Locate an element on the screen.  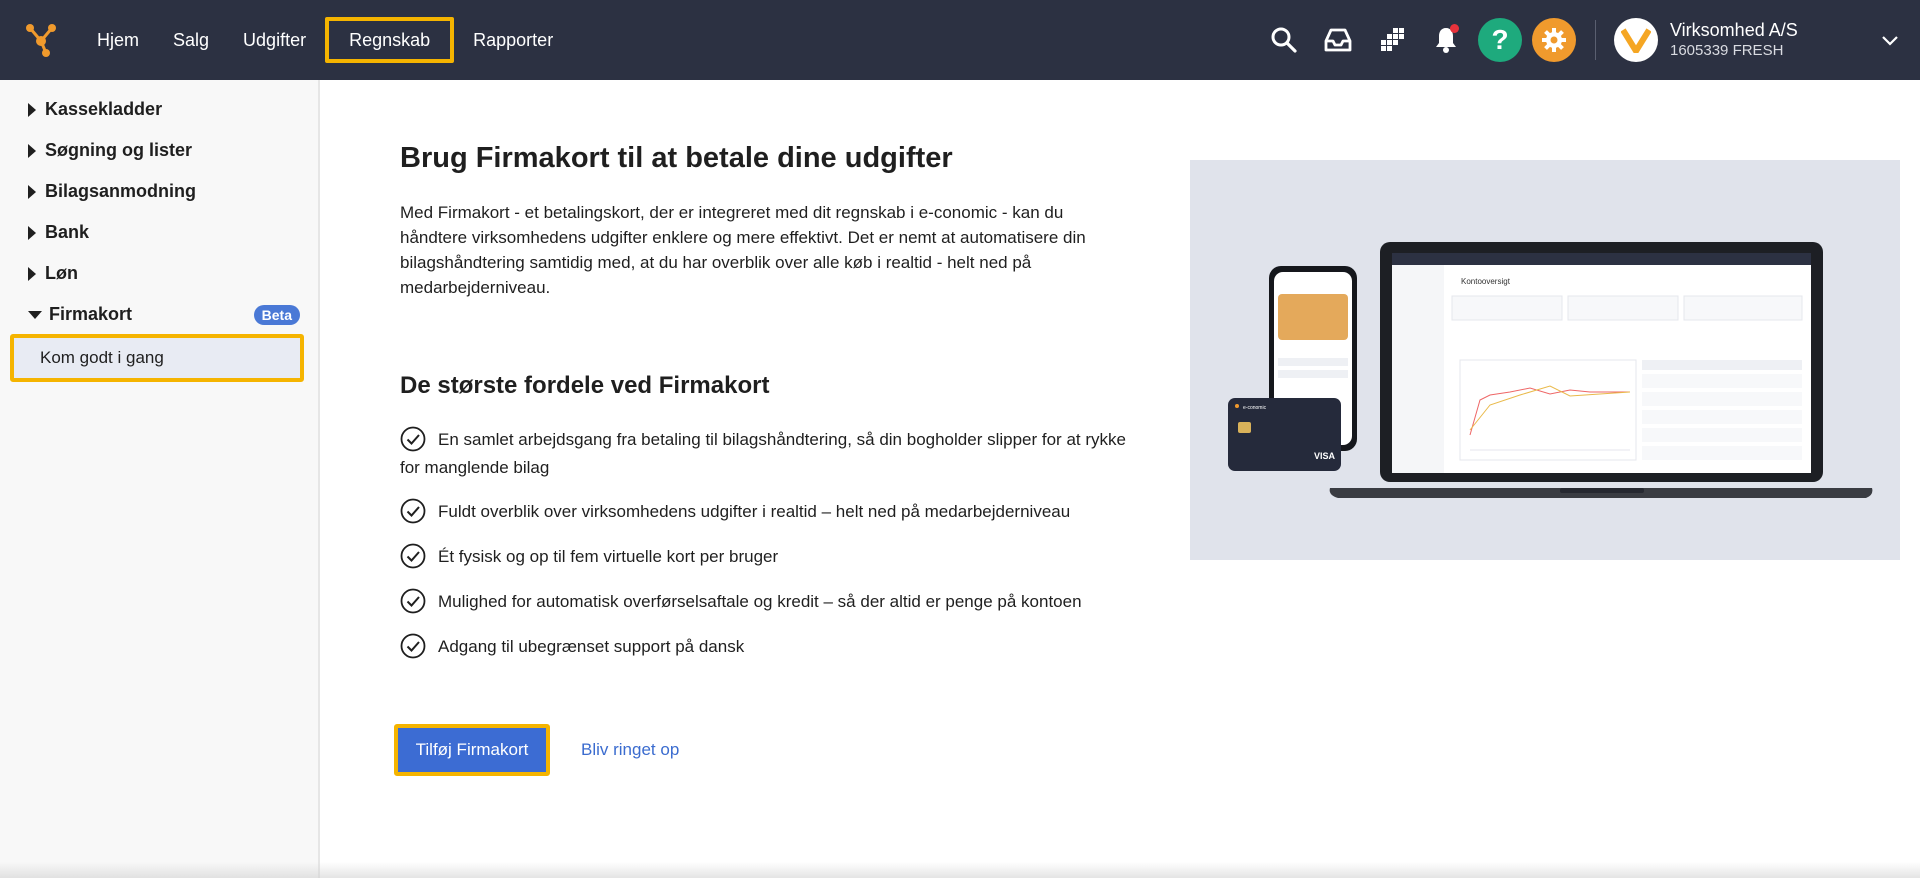
list-item: Adgang til ubegrænset support på dansk is located at coordinates (765, 647).